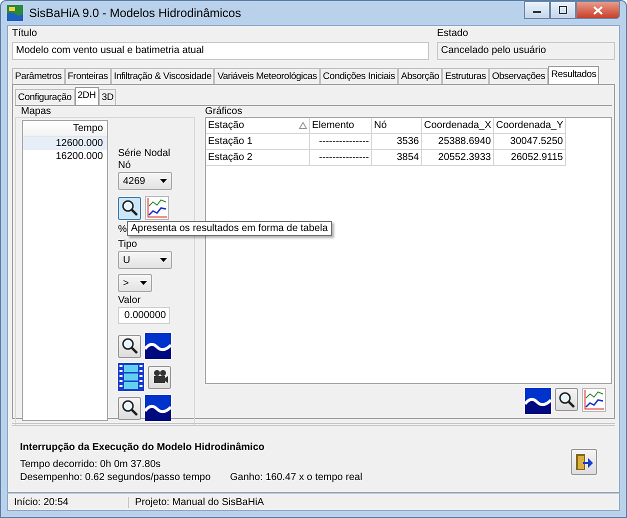  I want to click on close-button, so click(598, 10).